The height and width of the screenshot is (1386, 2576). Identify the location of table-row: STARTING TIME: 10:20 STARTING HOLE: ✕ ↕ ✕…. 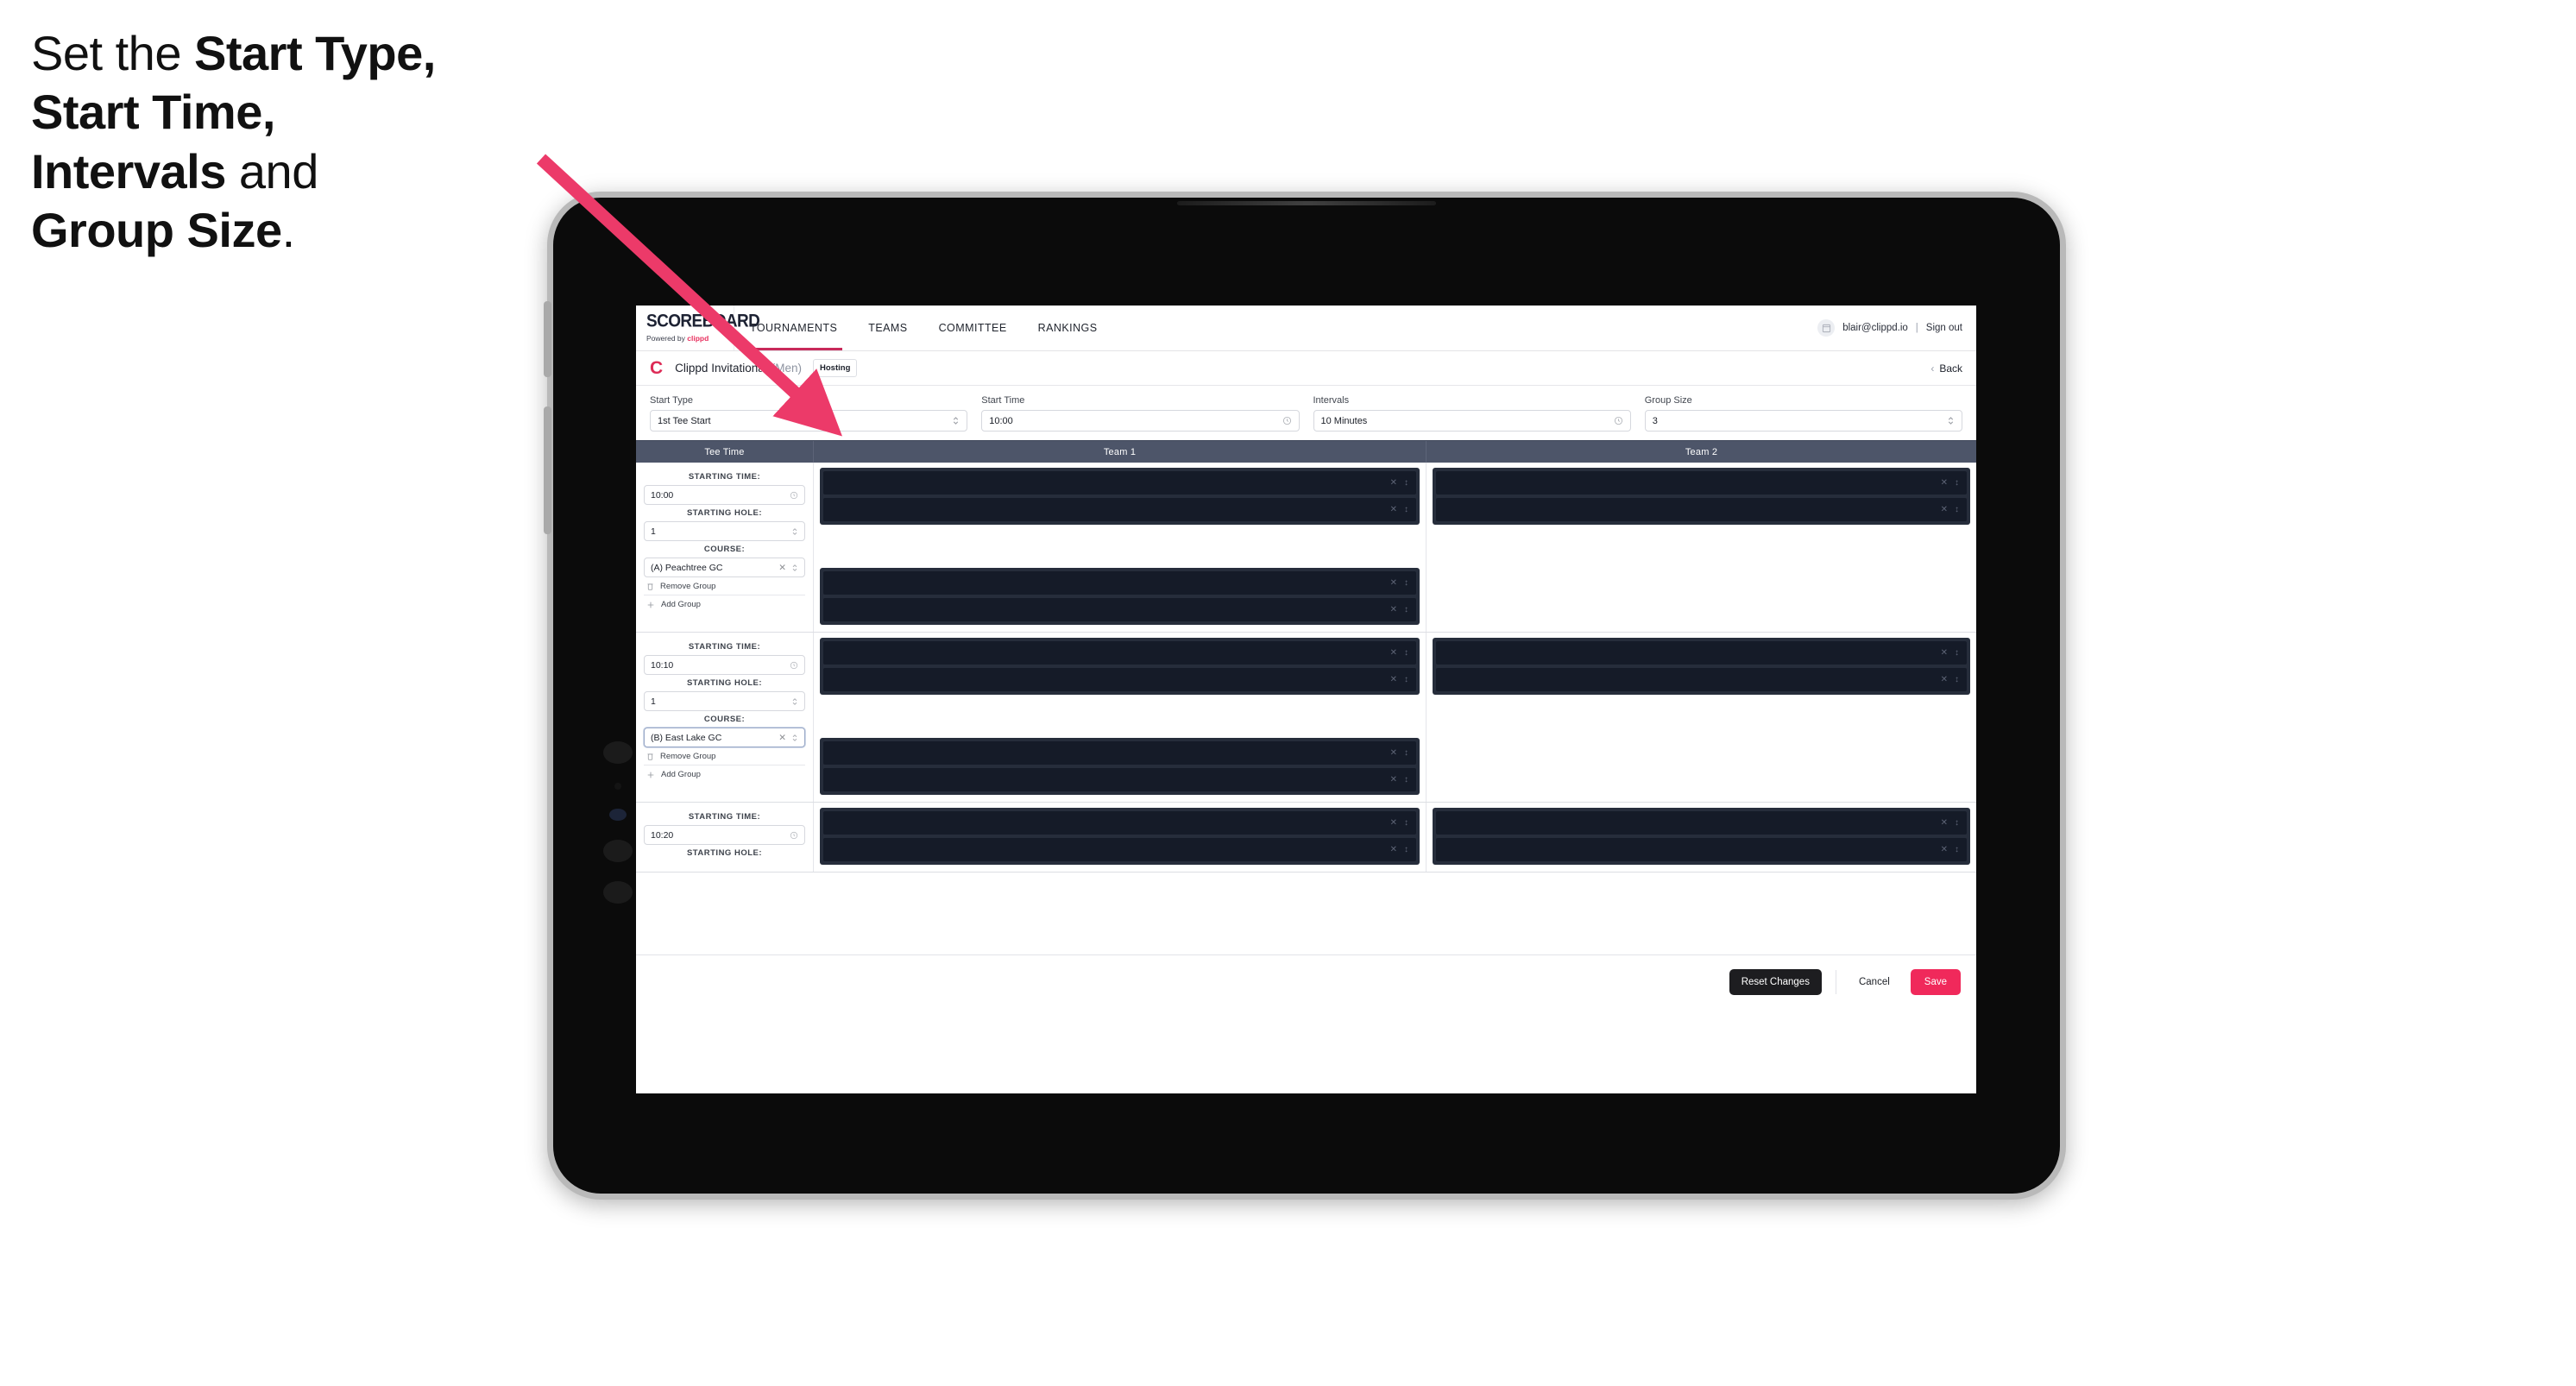
(1306, 838).